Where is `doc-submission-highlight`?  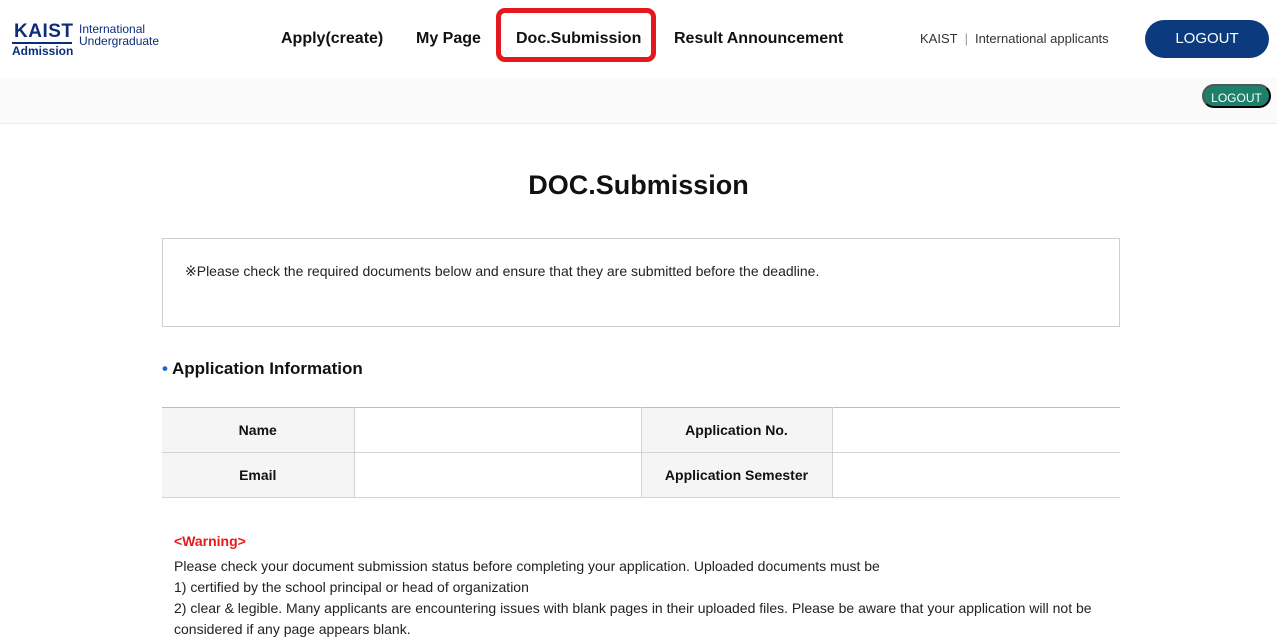 doc-submission-highlight is located at coordinates (576, 35).